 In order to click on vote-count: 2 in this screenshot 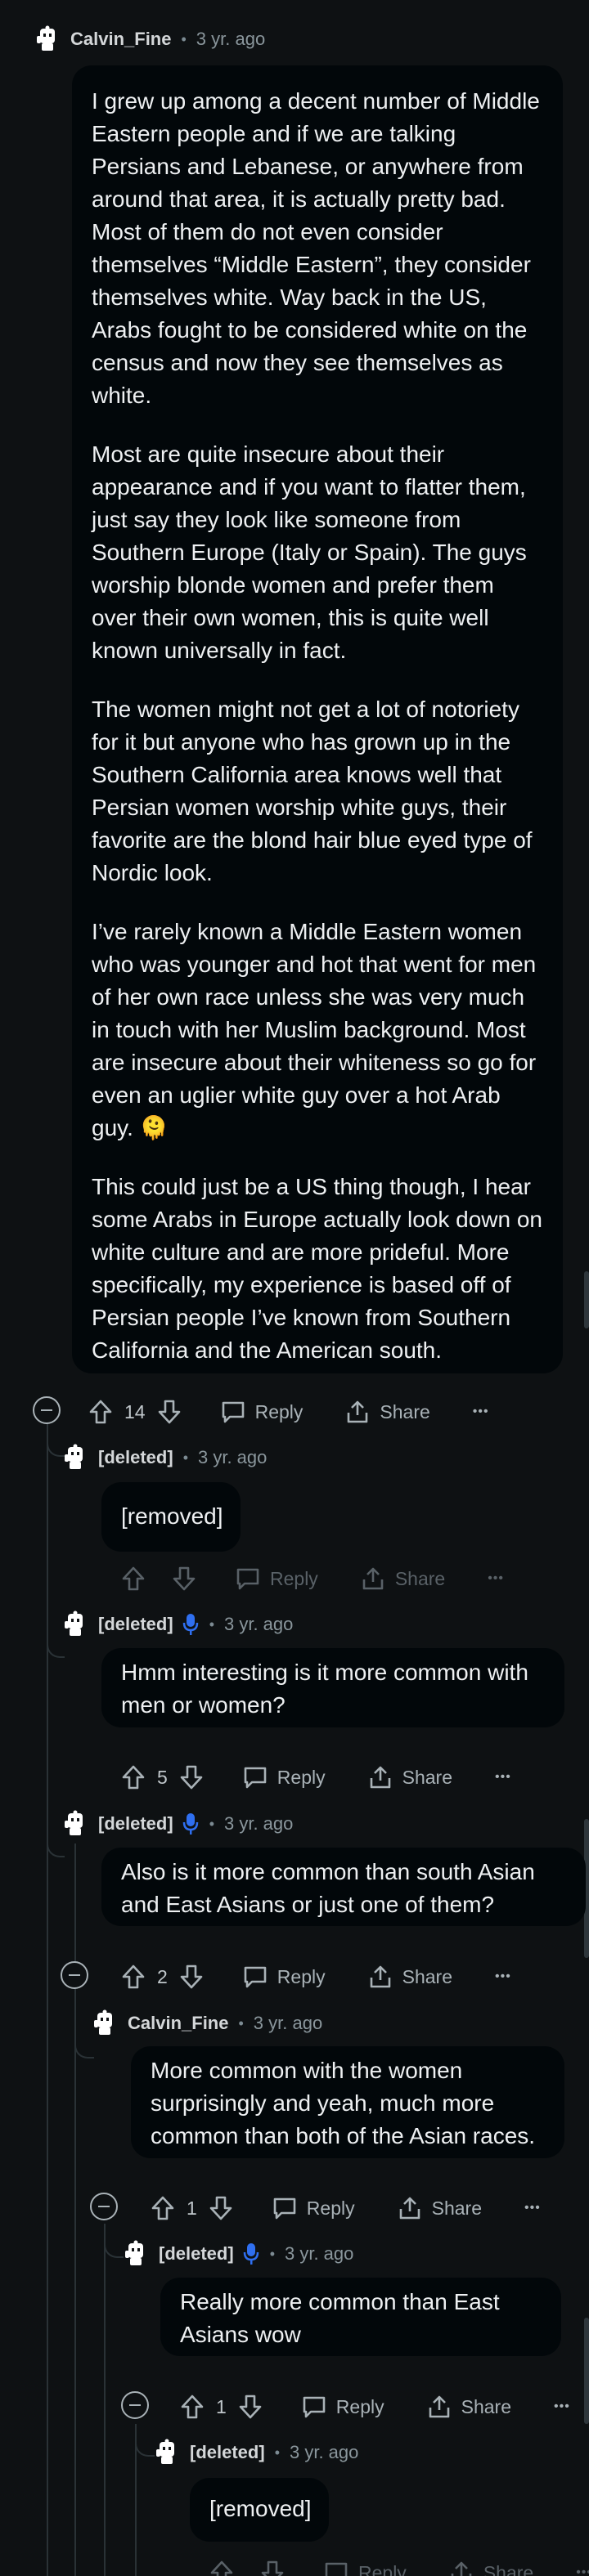, I will do `click(162, 1976)`.